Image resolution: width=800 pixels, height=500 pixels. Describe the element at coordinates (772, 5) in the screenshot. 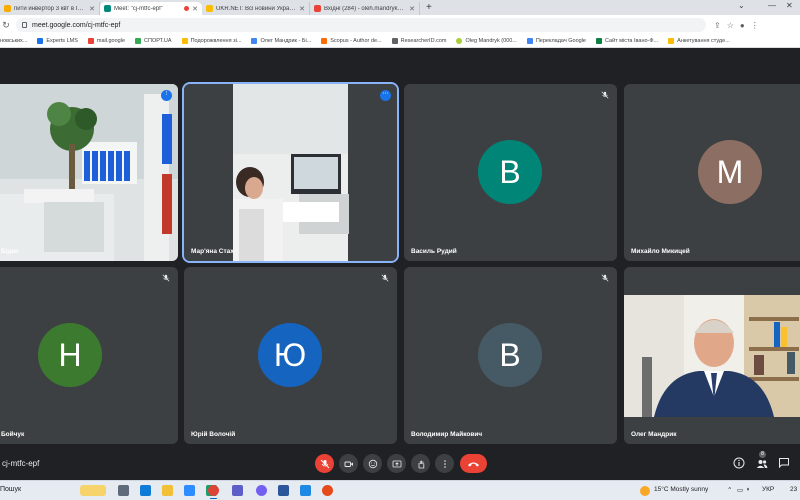

I see `minimize-icon: —` at that location.